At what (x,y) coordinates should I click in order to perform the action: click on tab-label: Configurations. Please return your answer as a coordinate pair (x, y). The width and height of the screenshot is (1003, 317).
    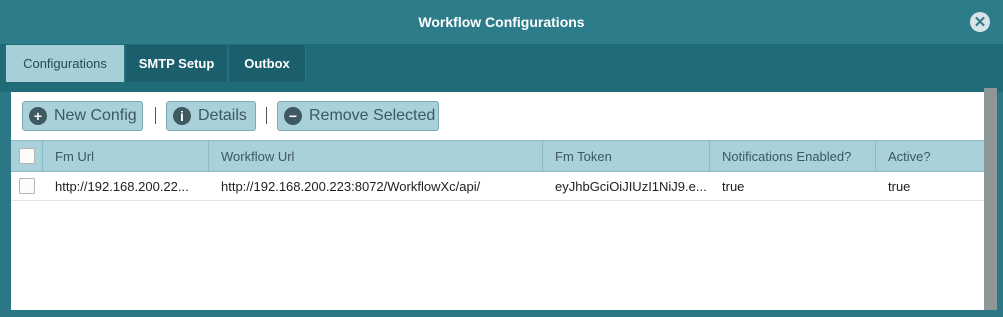
    Looking at the image, I should click on (65, 63).